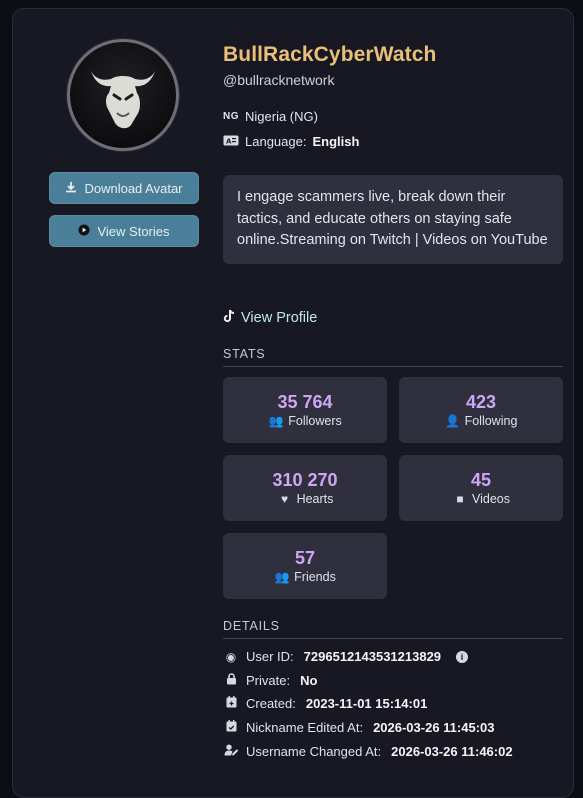 Image resolution: width=583 pixels, height=798 pixels. I want to click on language-row: A Language: English, so click(291, 141).